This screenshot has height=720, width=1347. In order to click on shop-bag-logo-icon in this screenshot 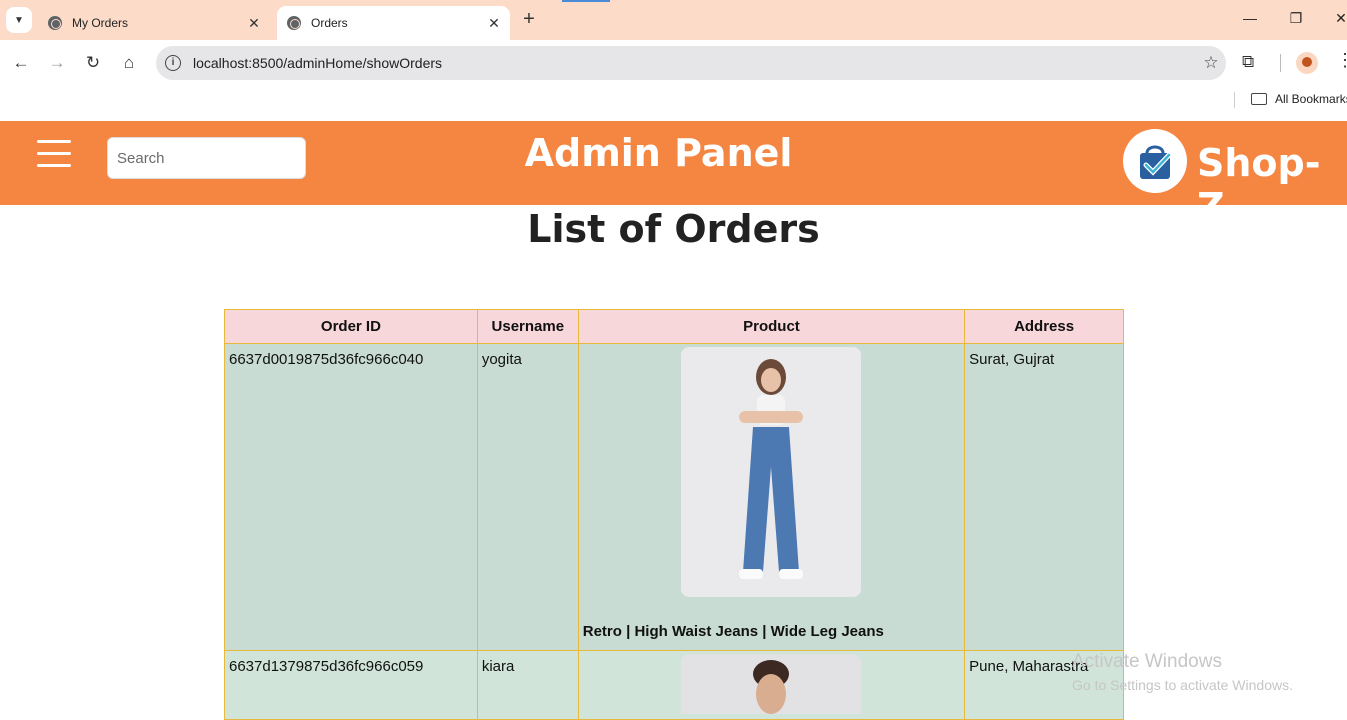, I will do `click(1155, 161)`.